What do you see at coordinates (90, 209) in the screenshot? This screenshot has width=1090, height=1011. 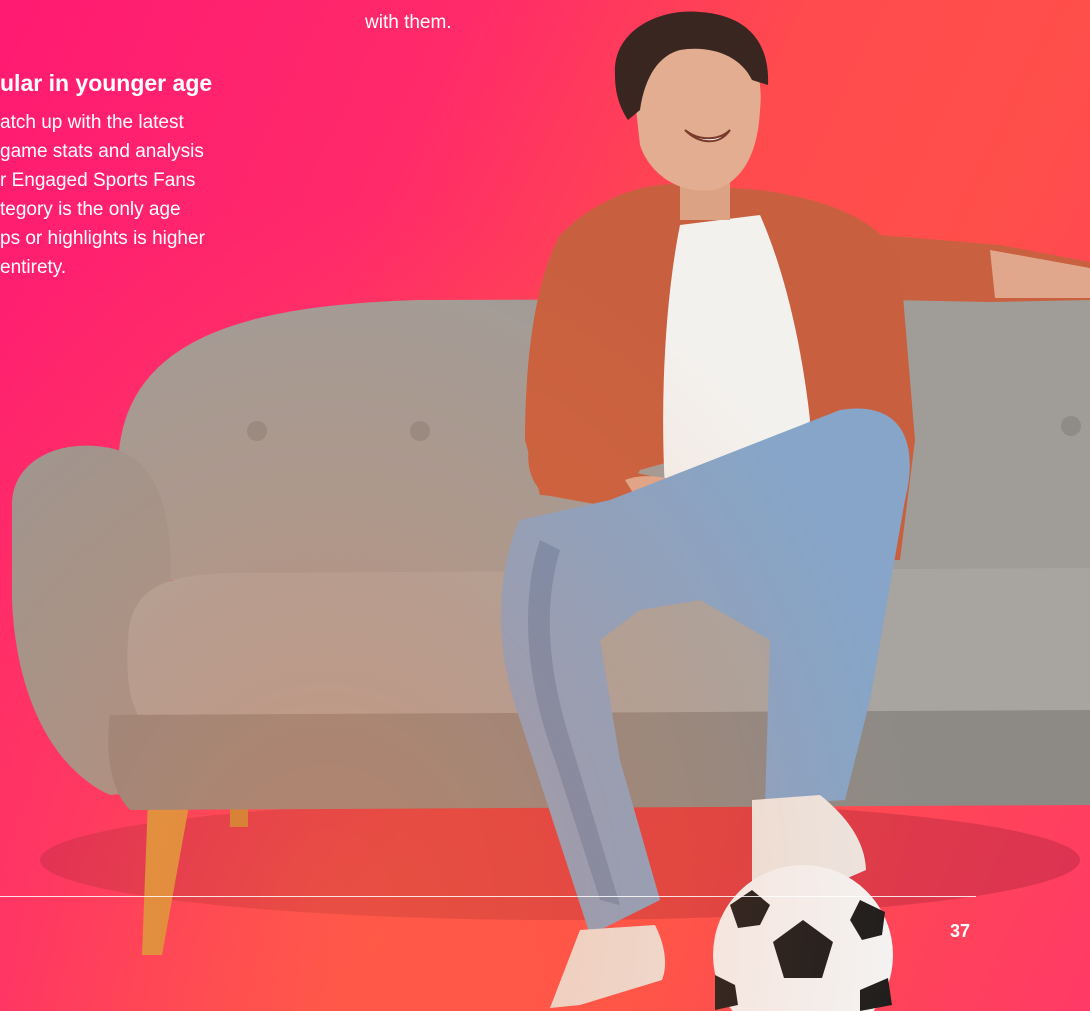 I see `body-line: tegory is the only age` at bounding box center [90, 209].